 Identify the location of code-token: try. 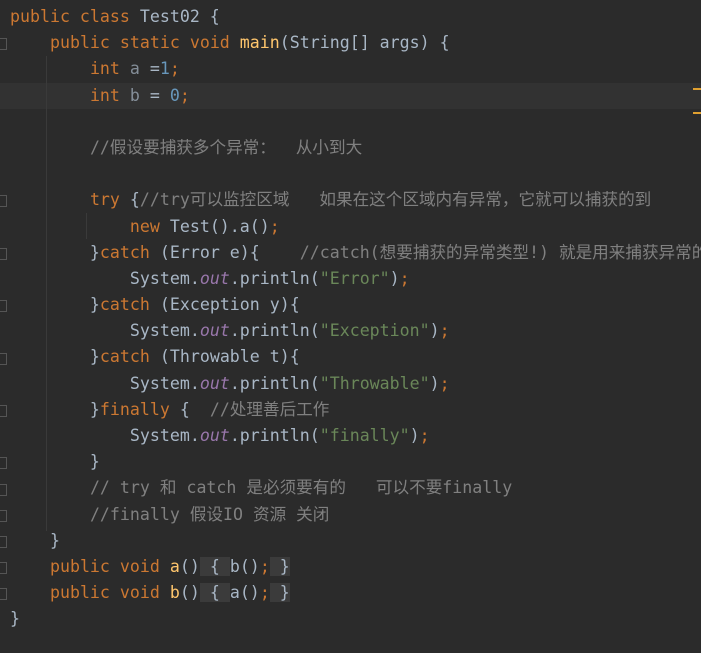
(109, 200).